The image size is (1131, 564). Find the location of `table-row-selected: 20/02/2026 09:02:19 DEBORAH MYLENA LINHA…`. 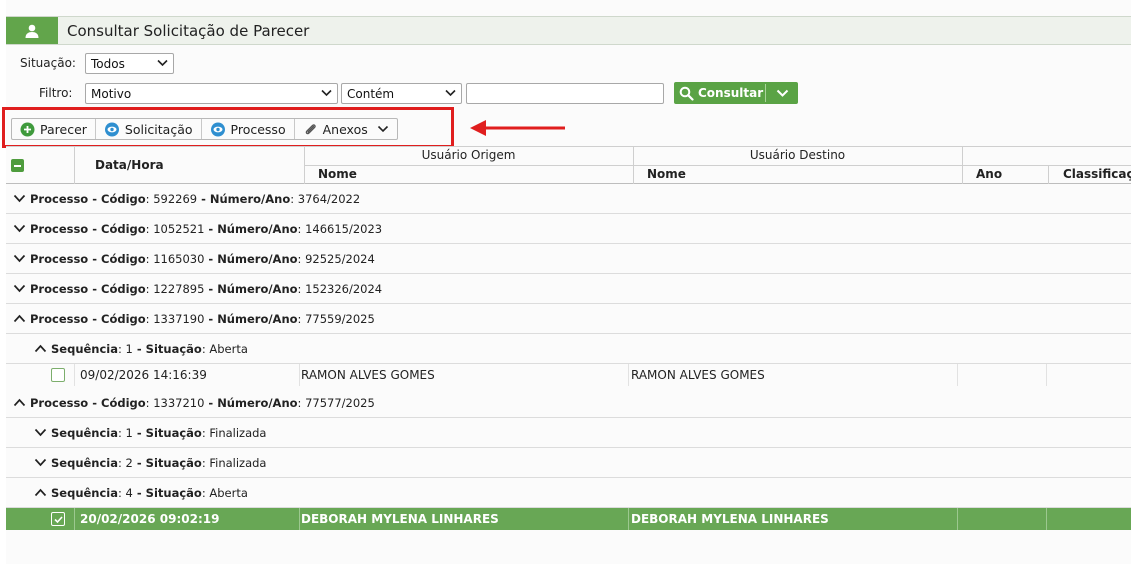

table-row-selected: 20/02/2026 09:02:19 DEBORAH MYLENA LINHA… is located at coordinates (568, 519).